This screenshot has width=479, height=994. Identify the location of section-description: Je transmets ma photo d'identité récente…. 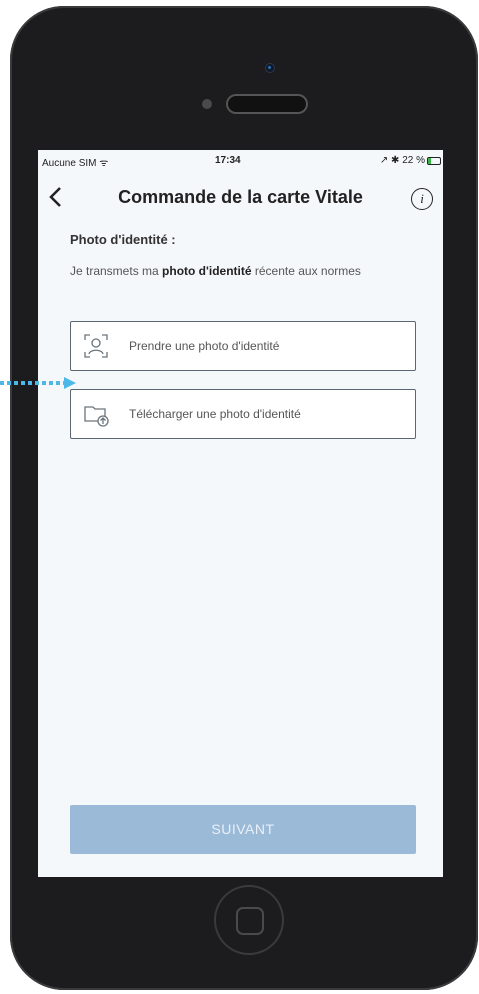
(220, 271).